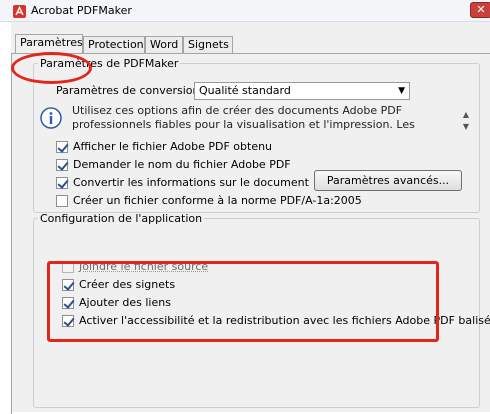  What do you see at coordinates (466, 126) in the screenshot?
I see `scroll-down-icon: ▼` at bounding box center [466, 126].